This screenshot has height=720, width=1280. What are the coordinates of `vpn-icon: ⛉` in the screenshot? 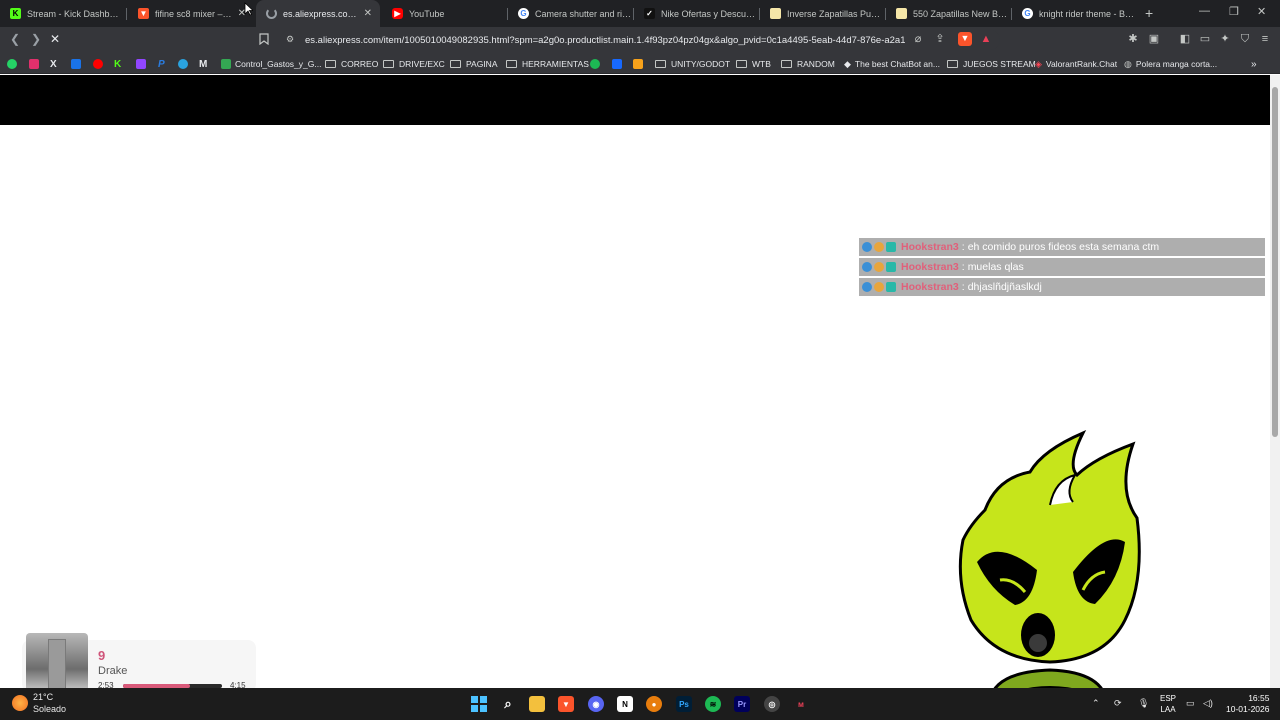 It's located at (1245, 39).